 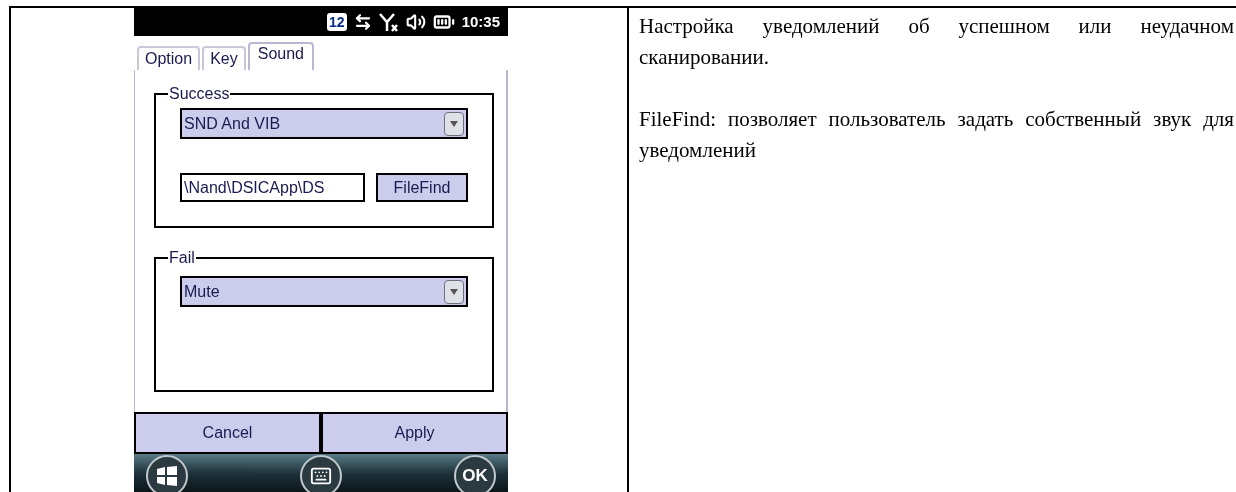 What do you see at coordinates (422, 187) in the screenshot?
I see `filefind-button: FileFind` at bounding box center [422, 187].